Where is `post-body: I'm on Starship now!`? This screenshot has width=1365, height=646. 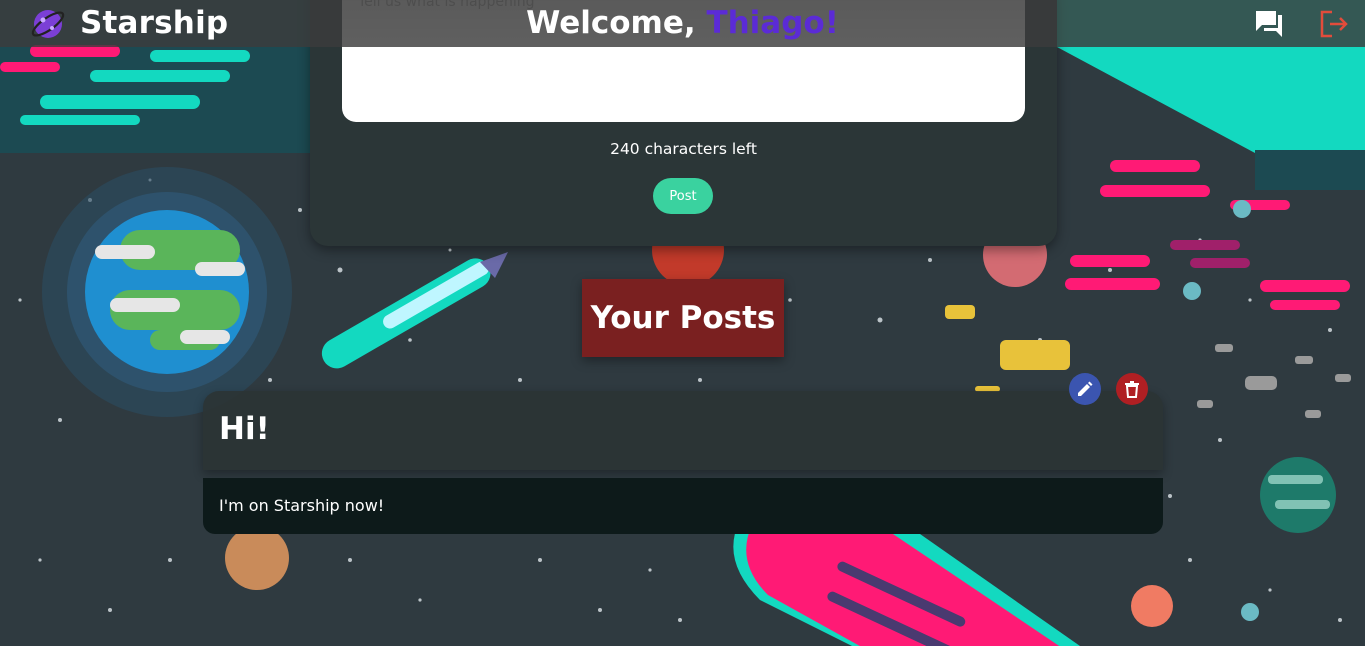 post-body: I'm on Starship now! is located at coordinates (302, 505).